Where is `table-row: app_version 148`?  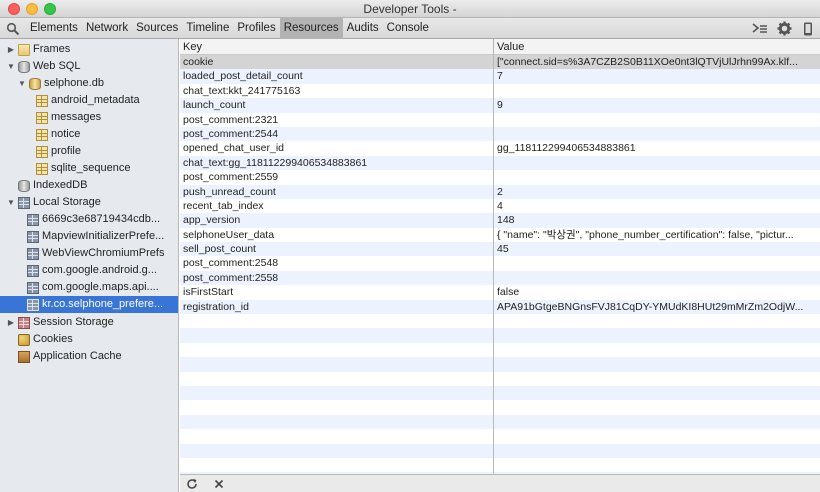 table-row: app_version 148 is located at coordinates (500, 220).